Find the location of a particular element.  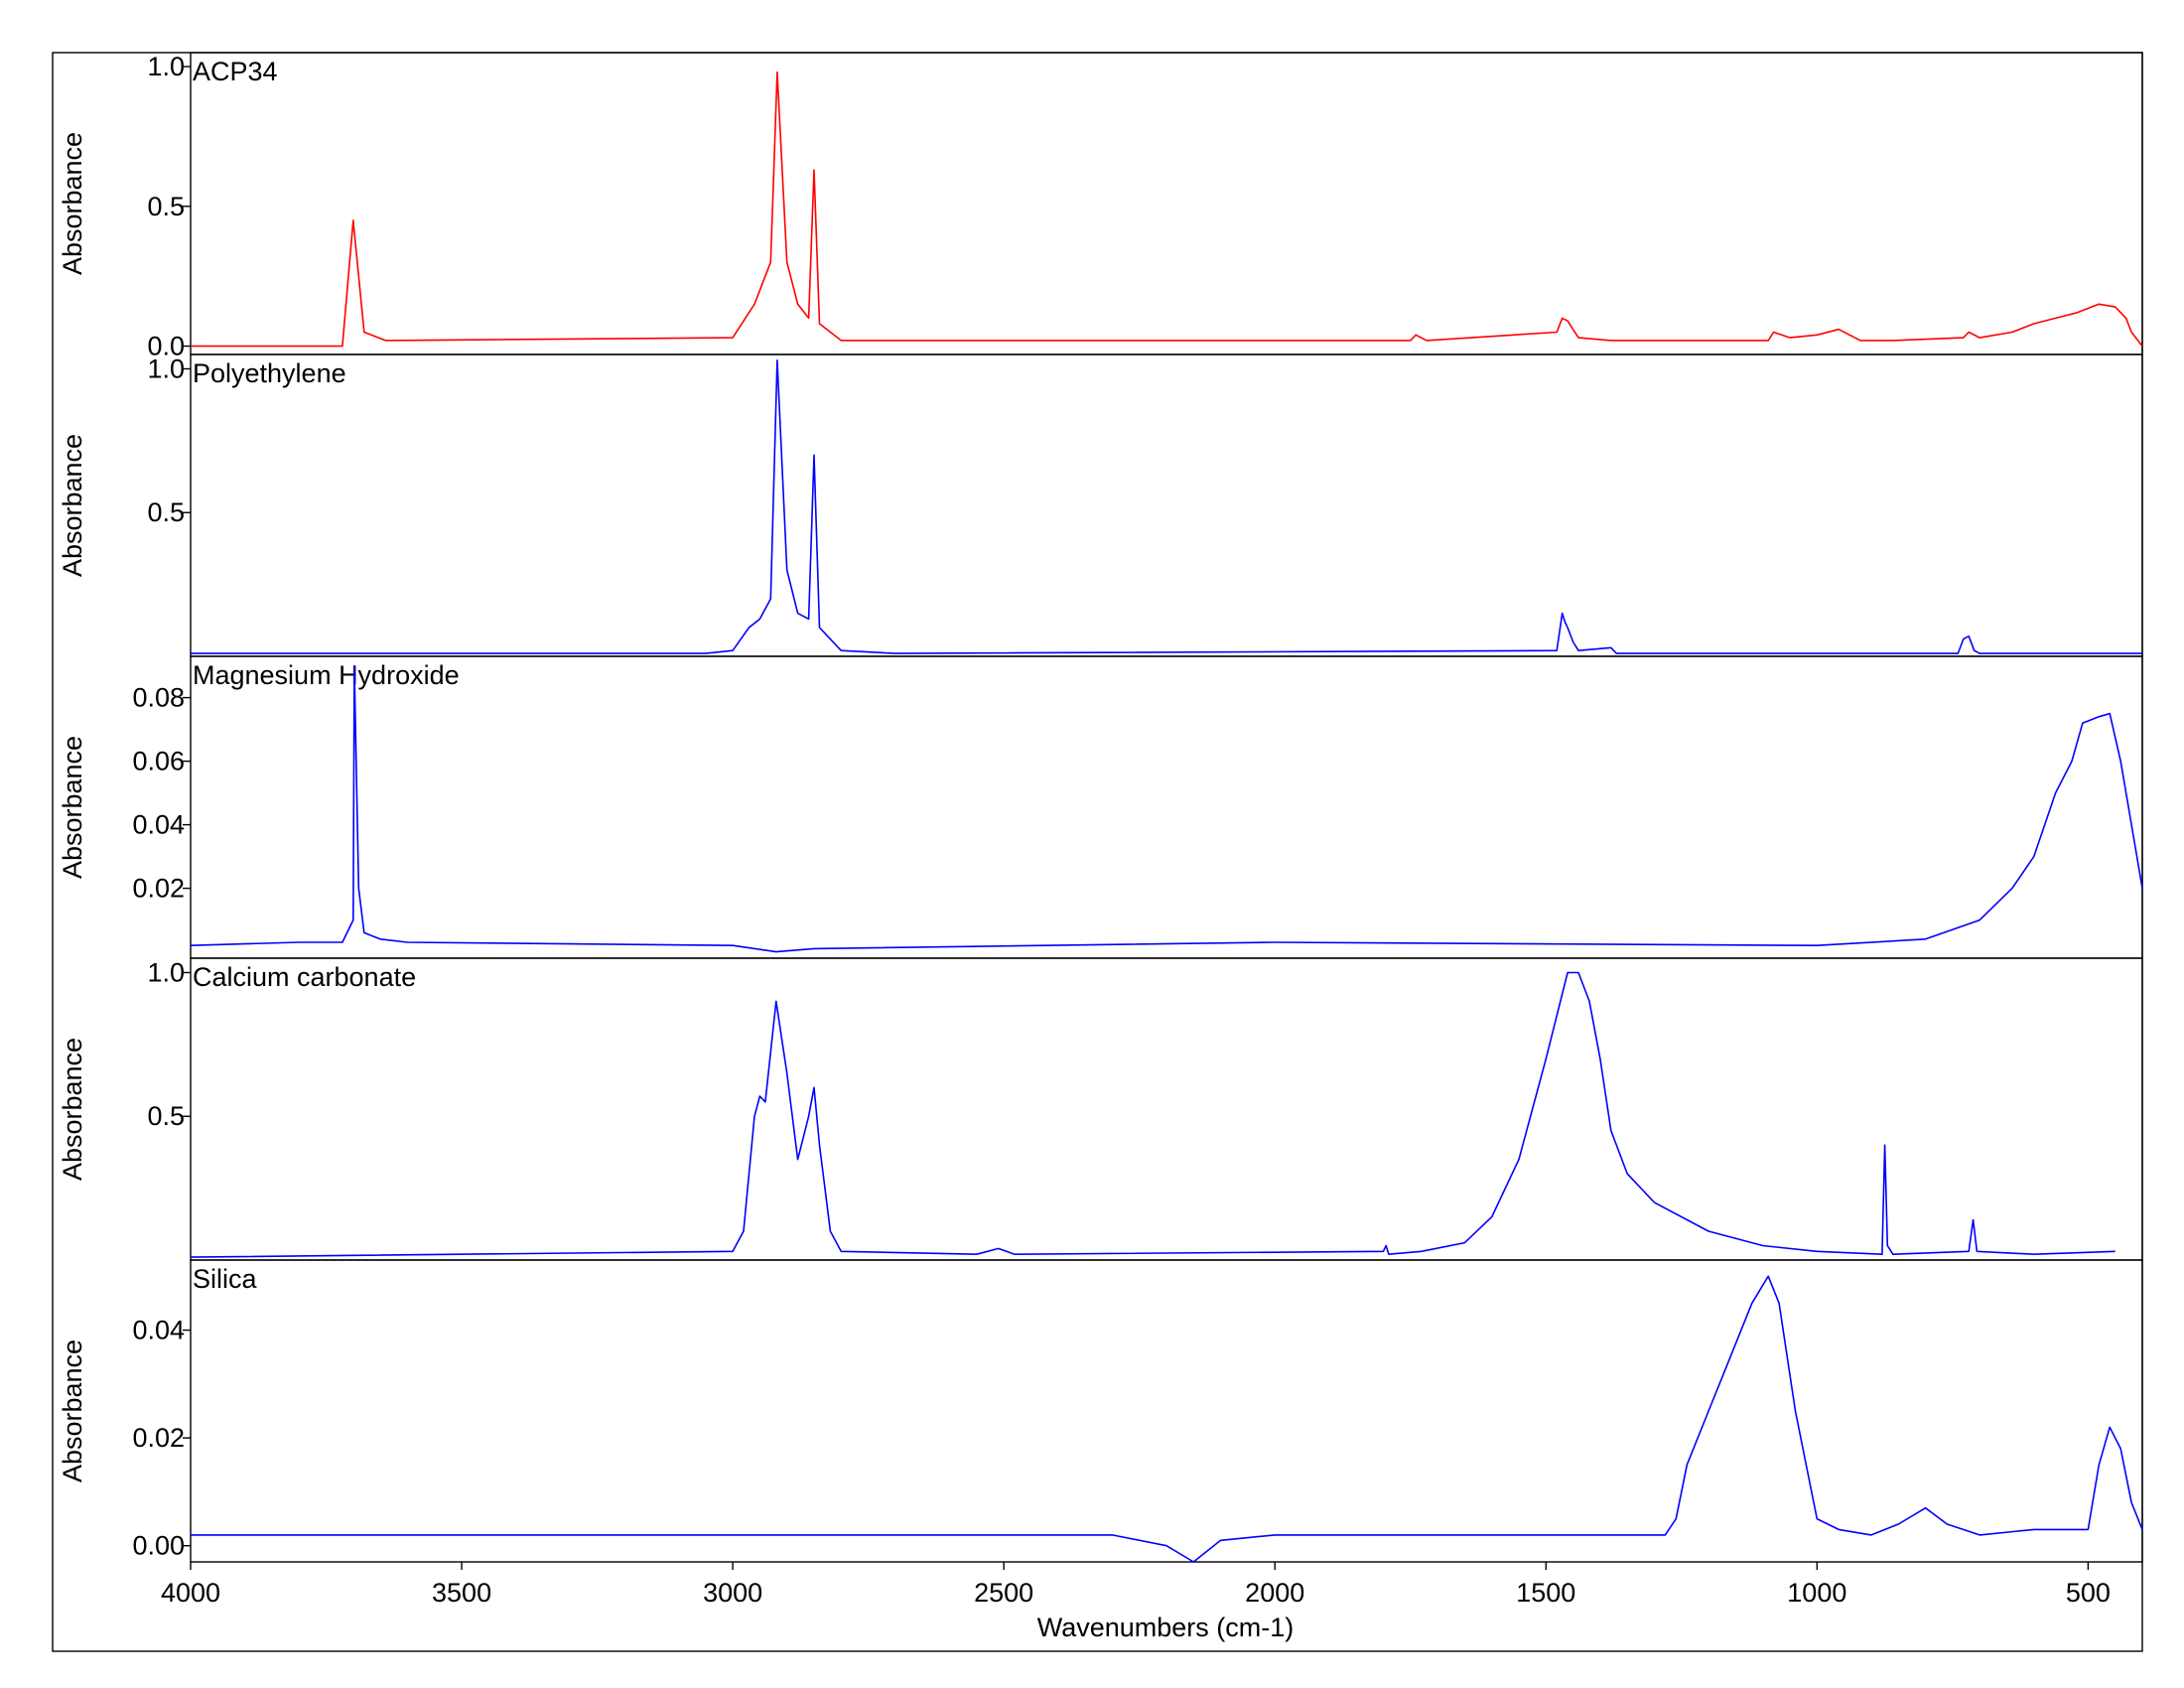

y-tick-label: 0.08 is located at coordinates (158, 698).